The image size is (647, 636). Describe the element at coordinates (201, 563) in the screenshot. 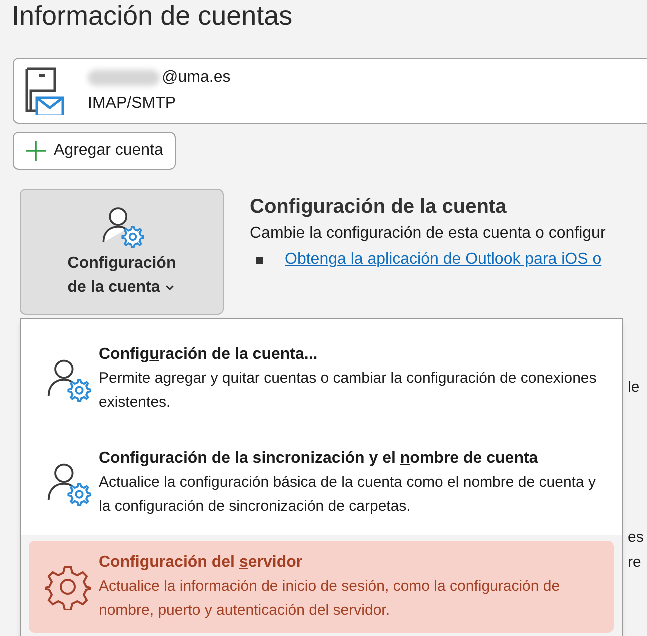

I see `menu-item-title: Configuración del servidor` at that location.